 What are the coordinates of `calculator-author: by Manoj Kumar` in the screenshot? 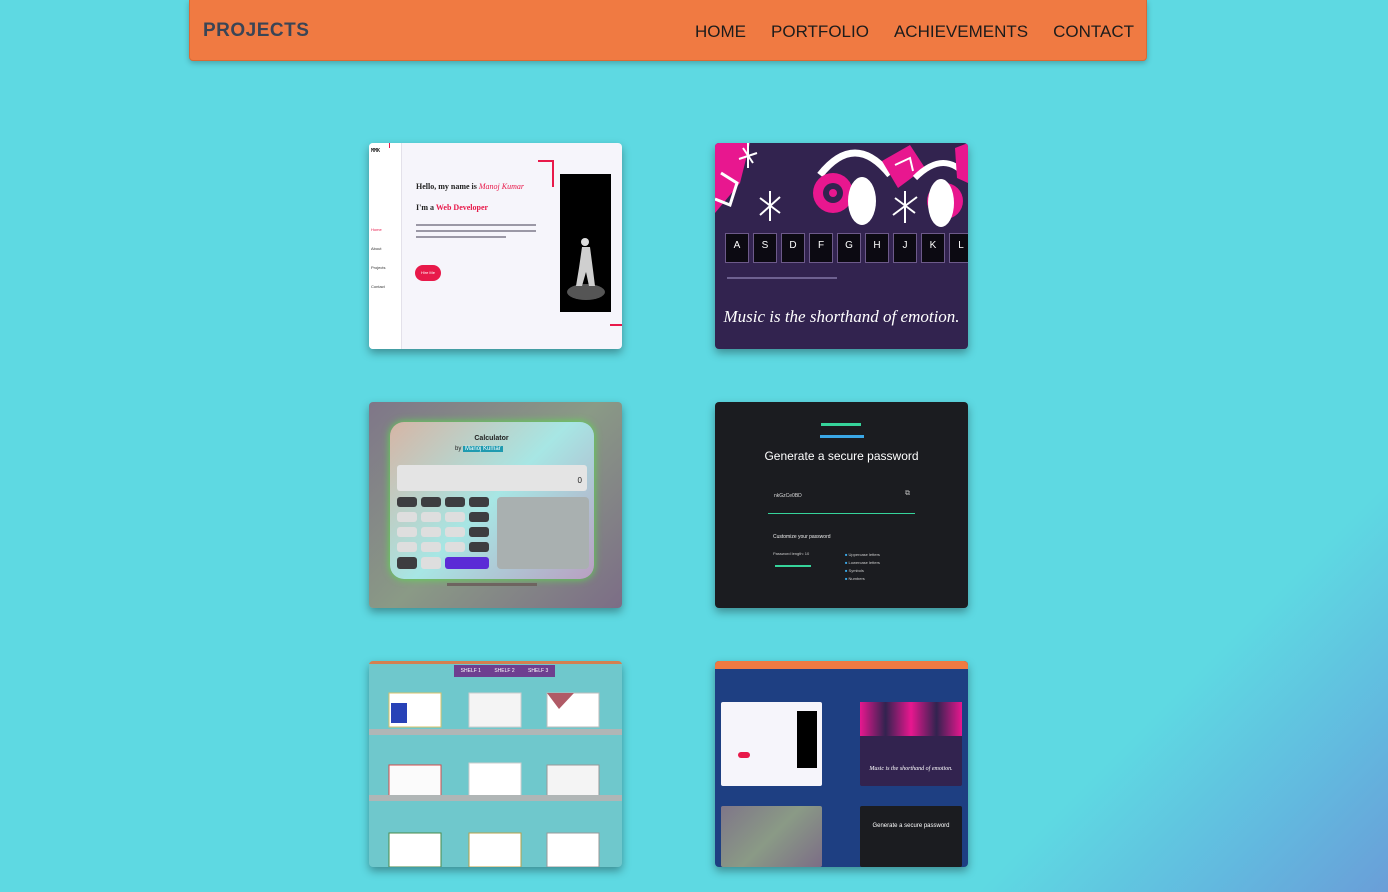 It's located at (479, 449).